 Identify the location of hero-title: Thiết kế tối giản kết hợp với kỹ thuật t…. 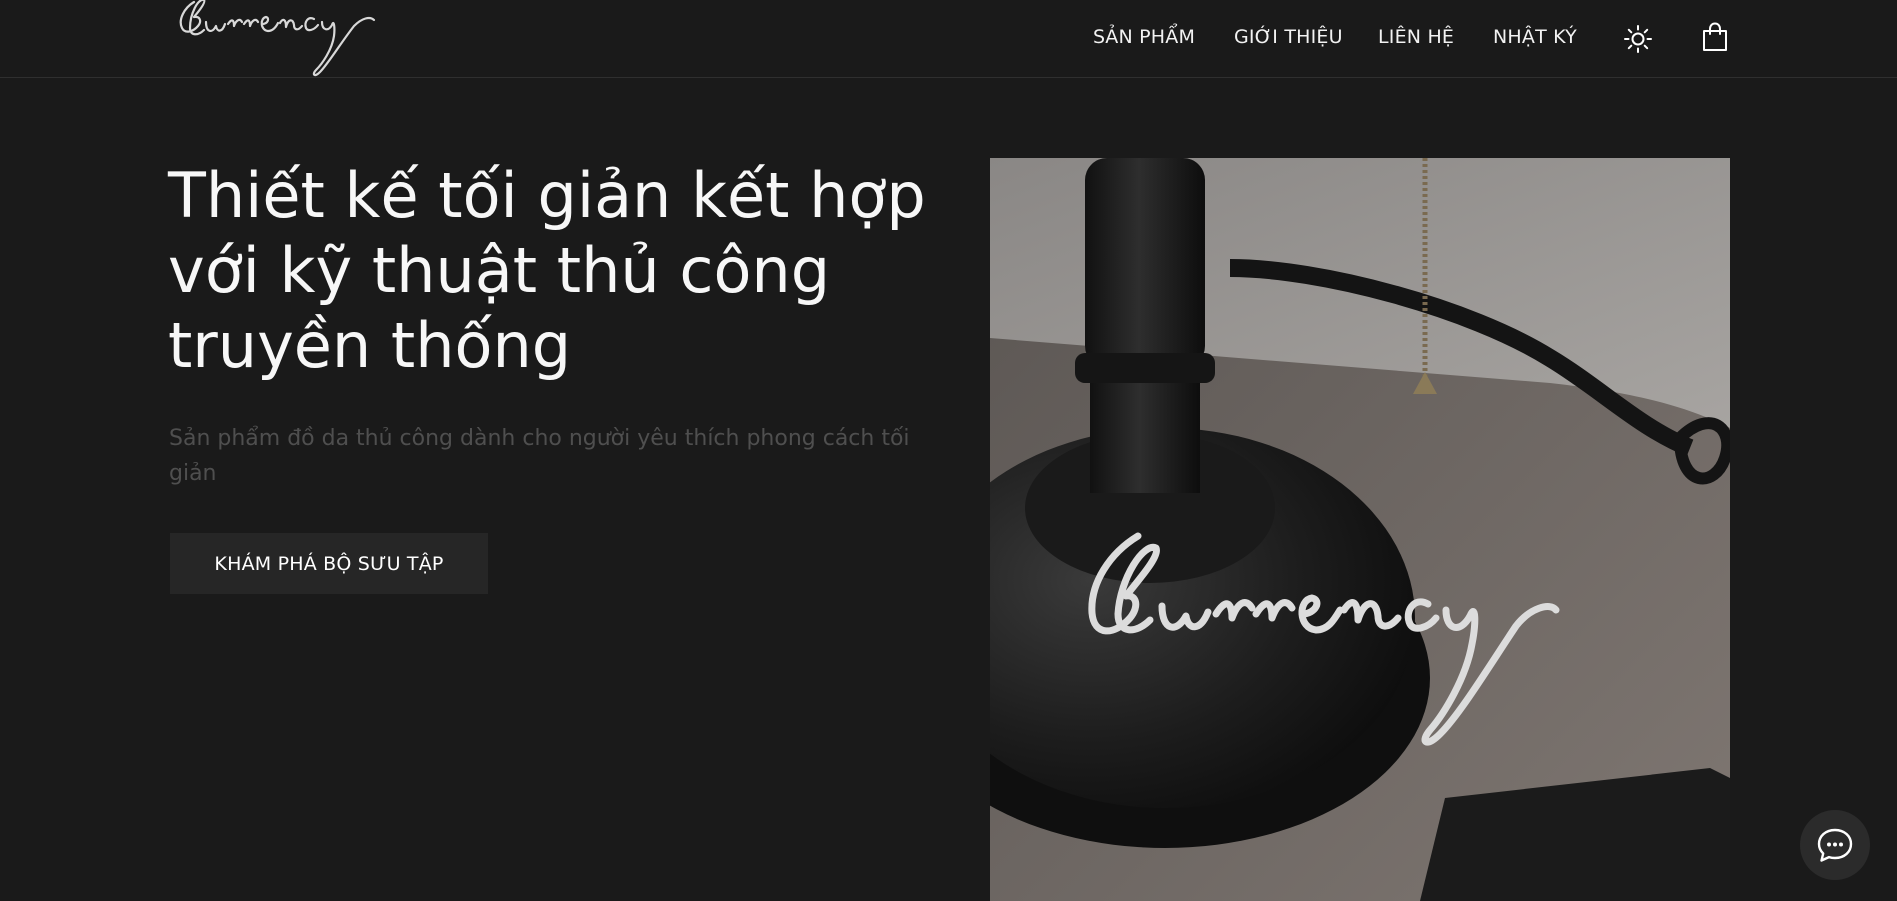
(553, 270).